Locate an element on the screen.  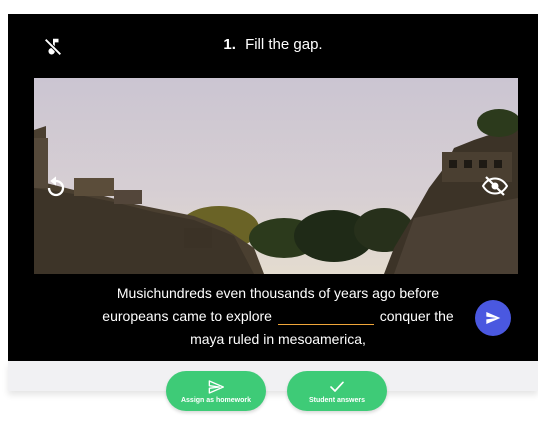
question-number: 1. is located at coordinates (229, 44).